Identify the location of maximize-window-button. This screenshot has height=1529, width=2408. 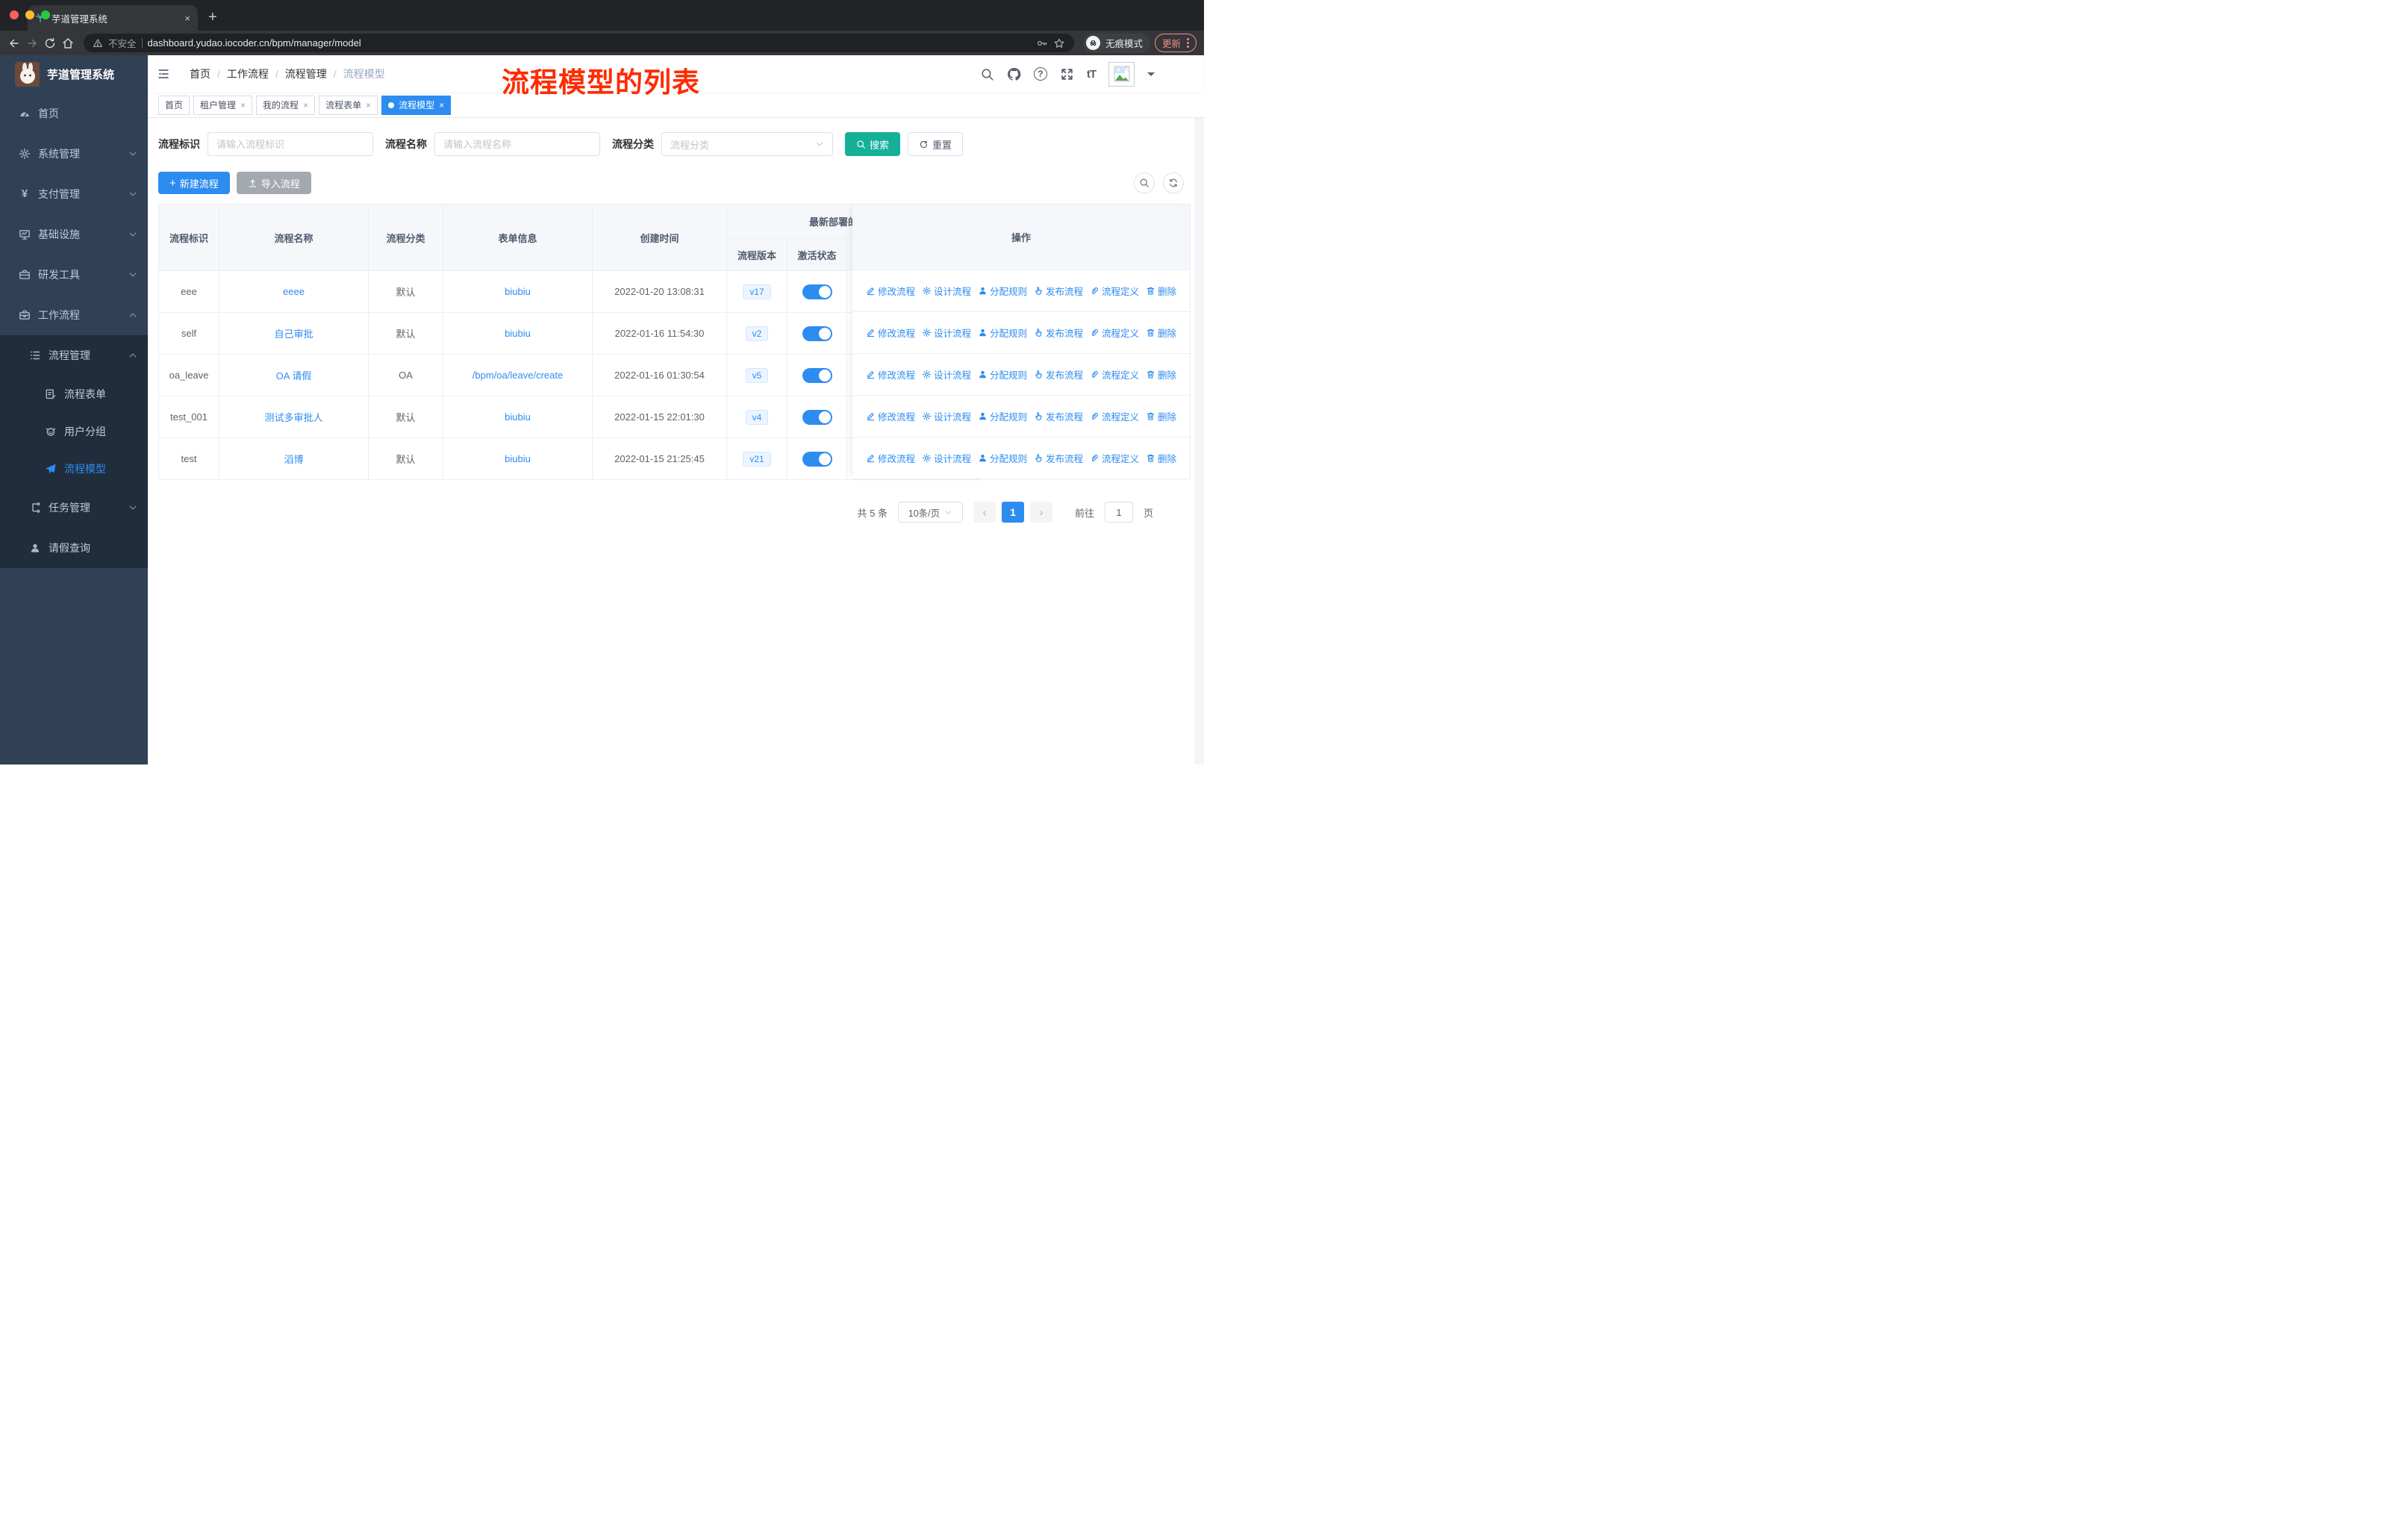
(45, 15).